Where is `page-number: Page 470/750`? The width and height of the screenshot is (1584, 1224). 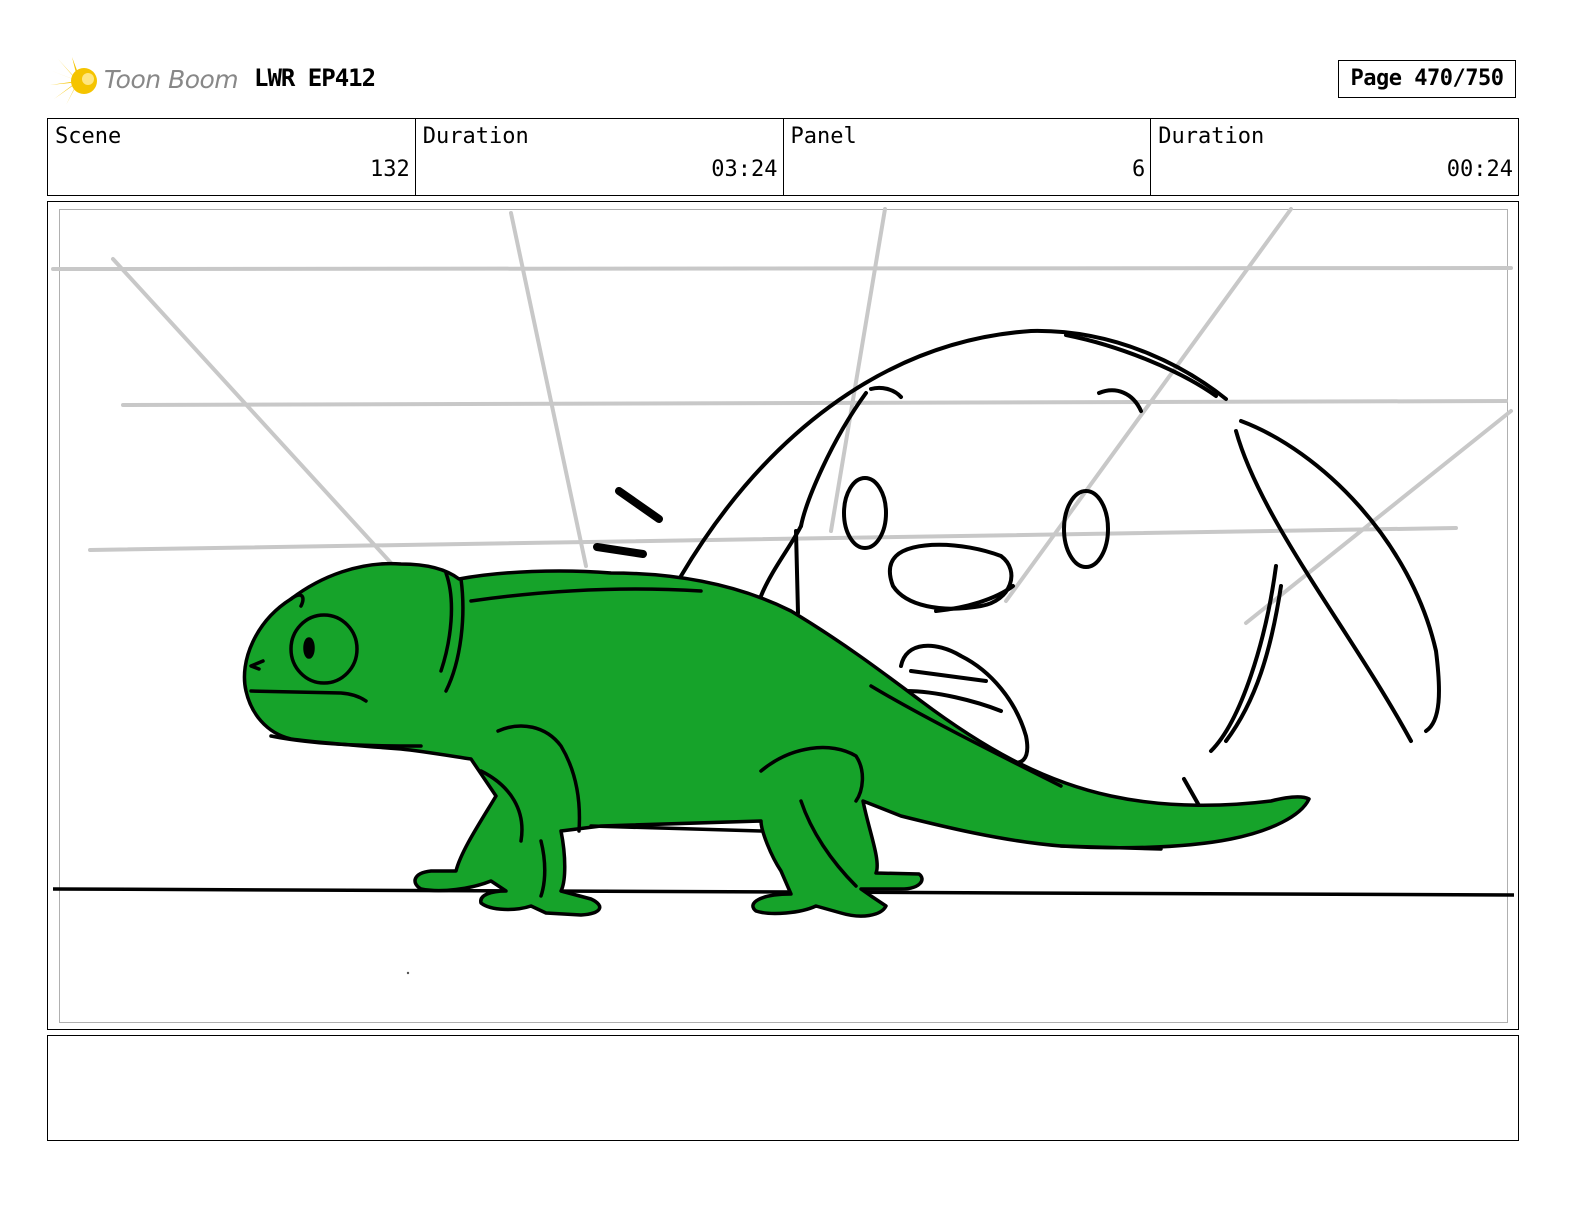 page-number: Page 470/750 is located at coordinates (1427, 79).